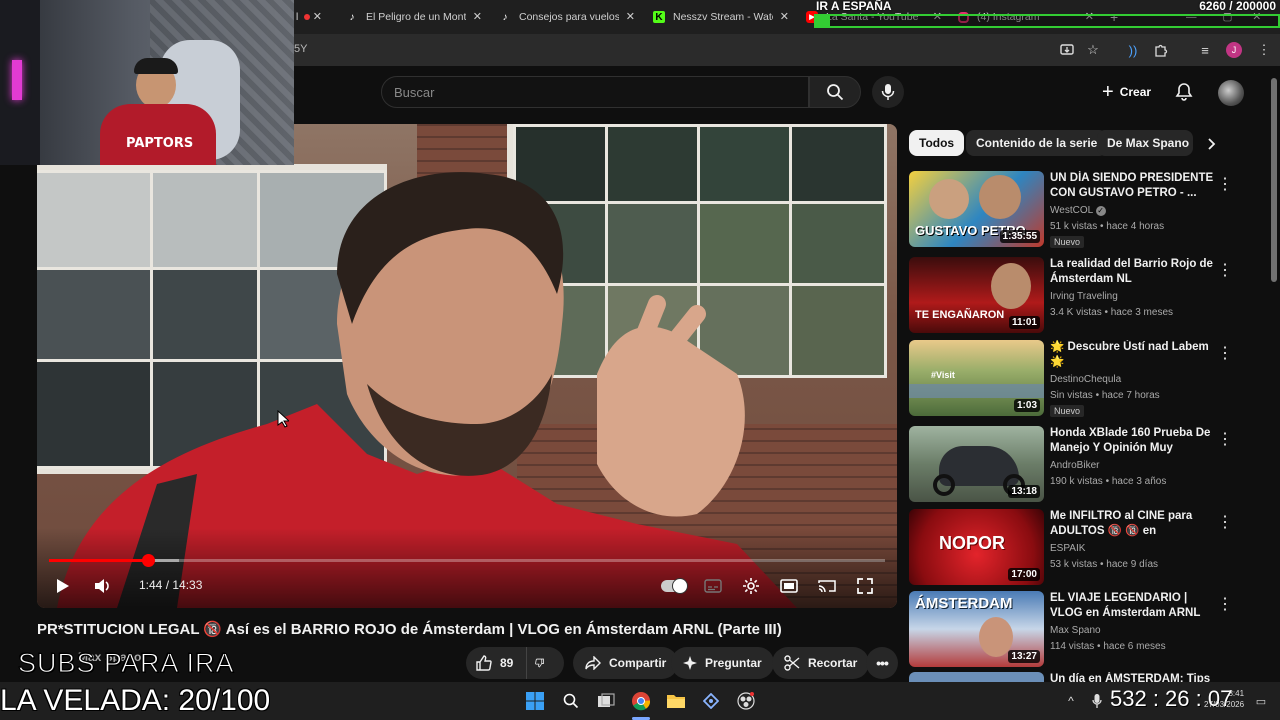  What do you see at coordinates (300, 49) in the screenshot?
I see `url-text: 5Y` at bounding box center [300, 49].